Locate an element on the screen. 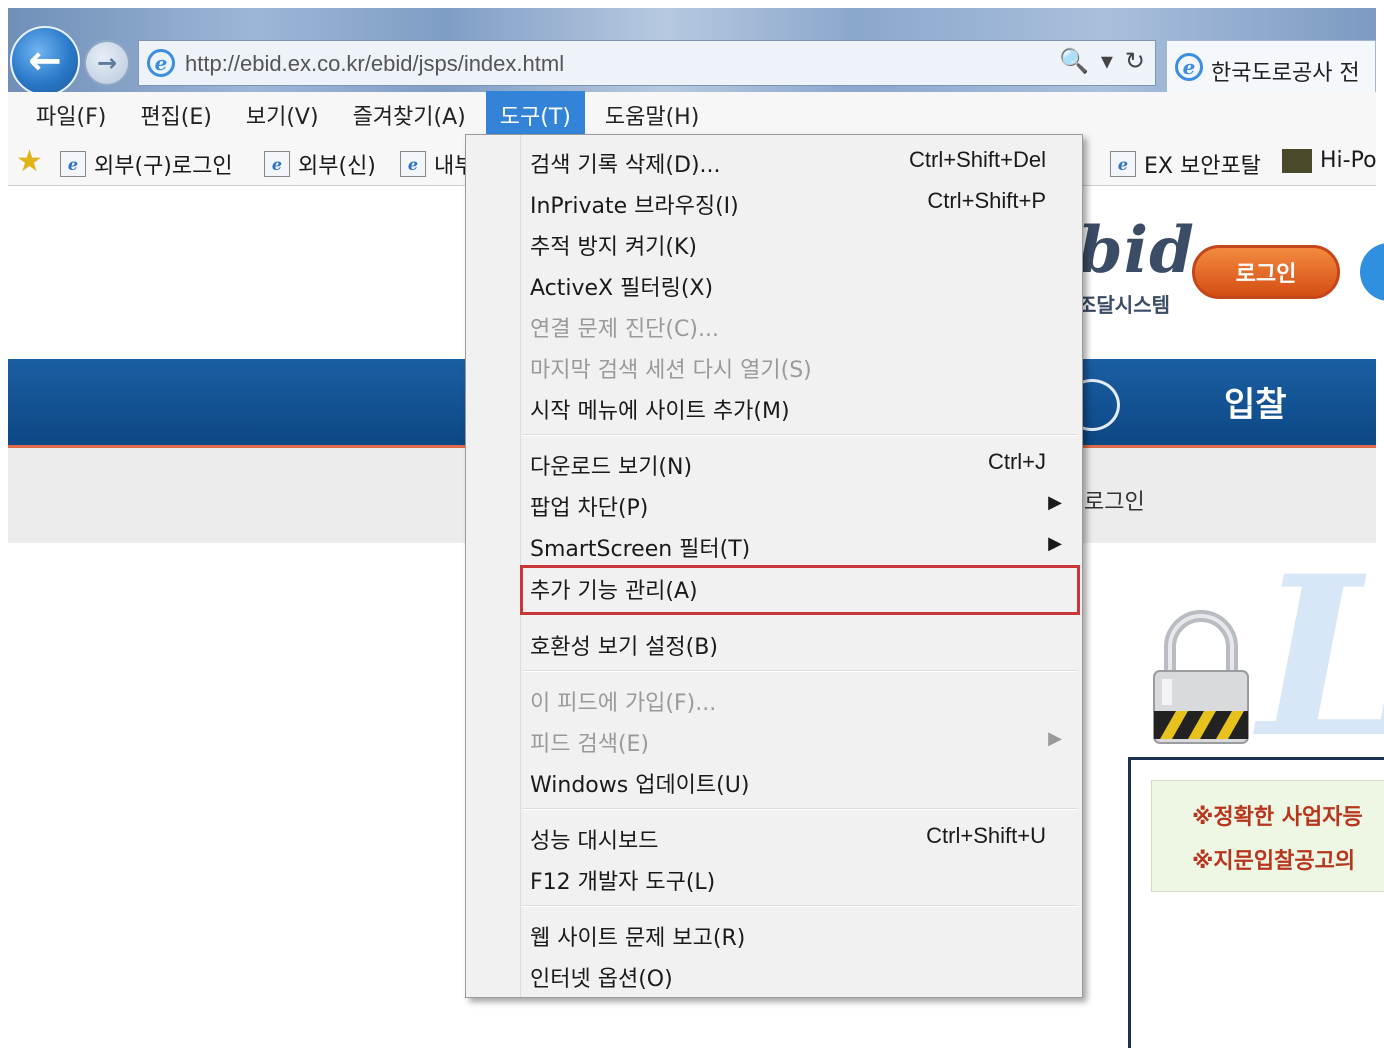 The image size is (1384, 1048). menu-file: 파일(F) is located at coordinates (71, 115).